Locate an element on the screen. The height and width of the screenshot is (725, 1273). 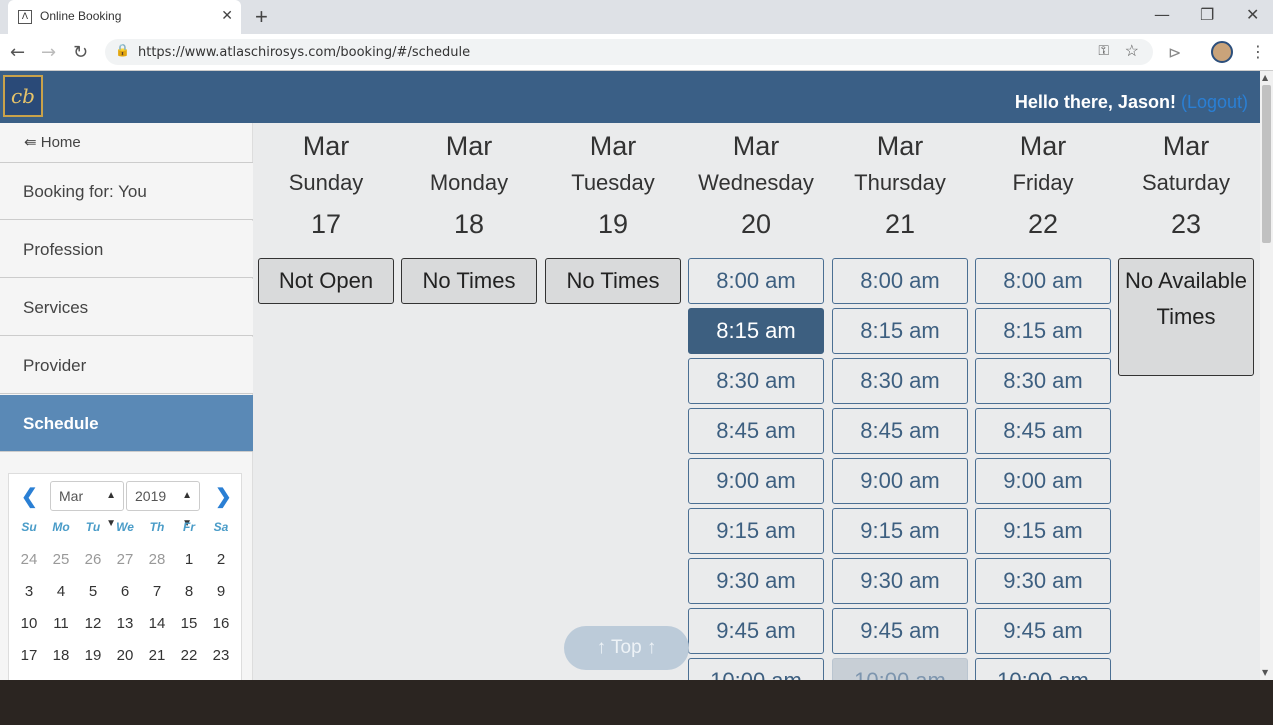
calendar-day: 3 is located at coordinates (29, 591).